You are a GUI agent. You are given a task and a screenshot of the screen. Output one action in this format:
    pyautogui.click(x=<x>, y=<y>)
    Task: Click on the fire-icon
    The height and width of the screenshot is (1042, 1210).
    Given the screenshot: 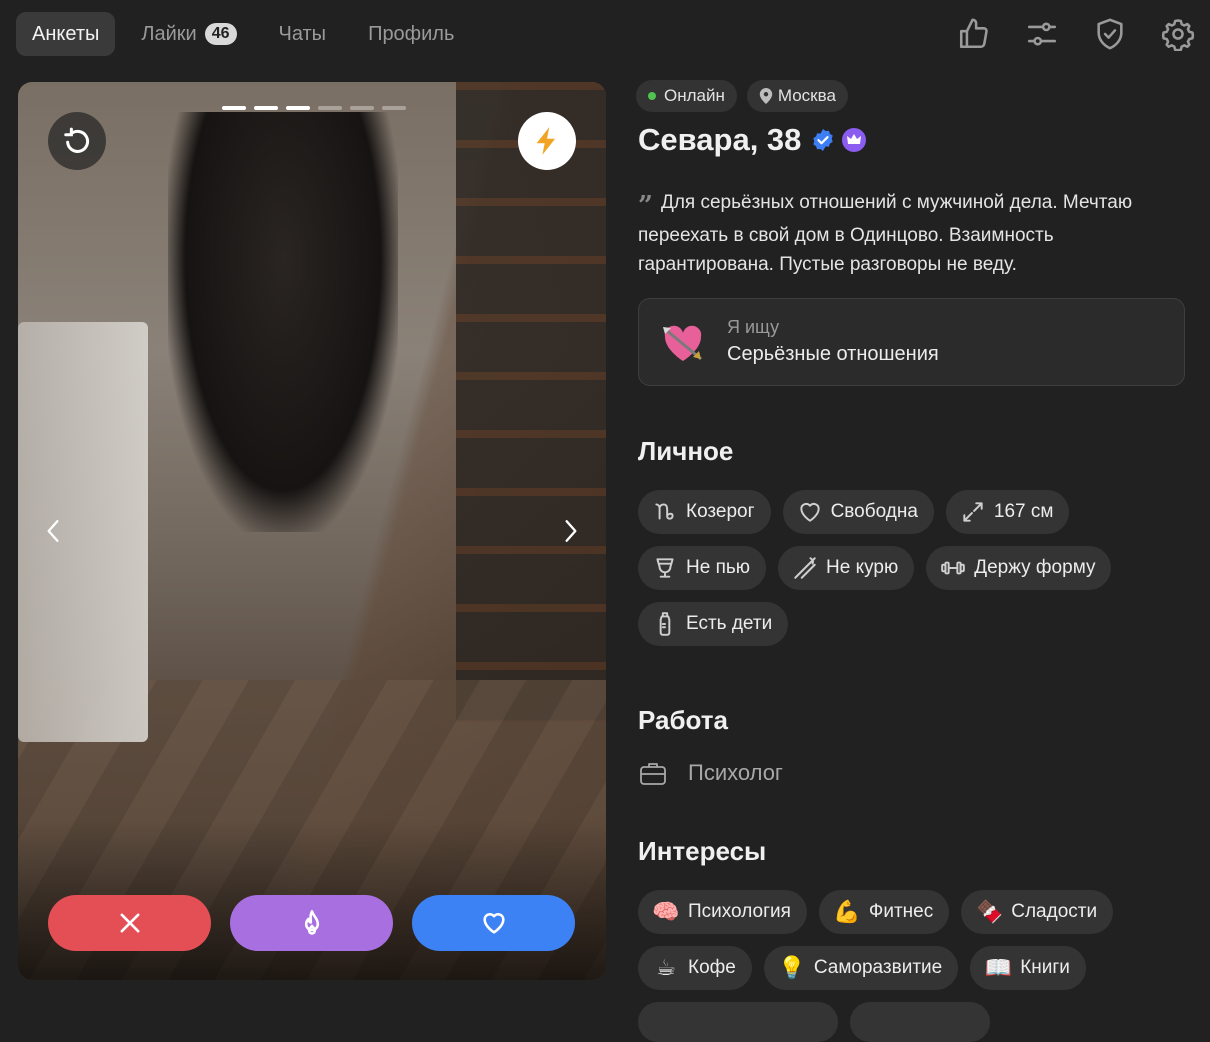 What is the action you would take?
    pyautogui.click(x=311, y=922)
    